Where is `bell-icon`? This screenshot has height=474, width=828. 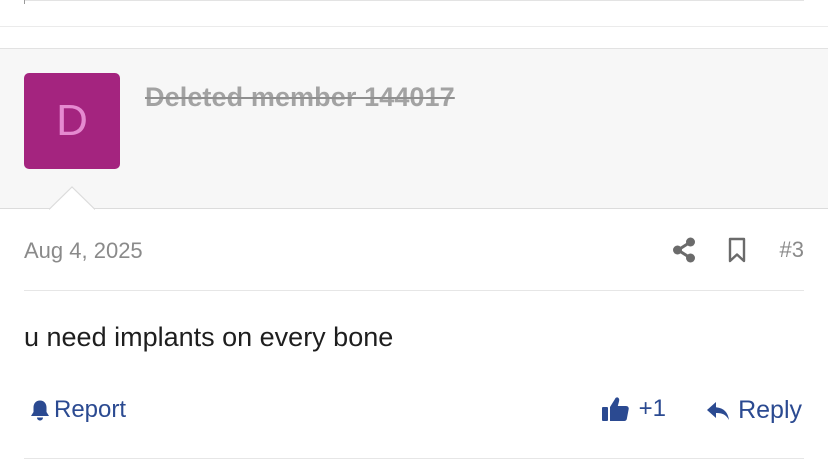 bell-icon is located at coordinates (40, 410).